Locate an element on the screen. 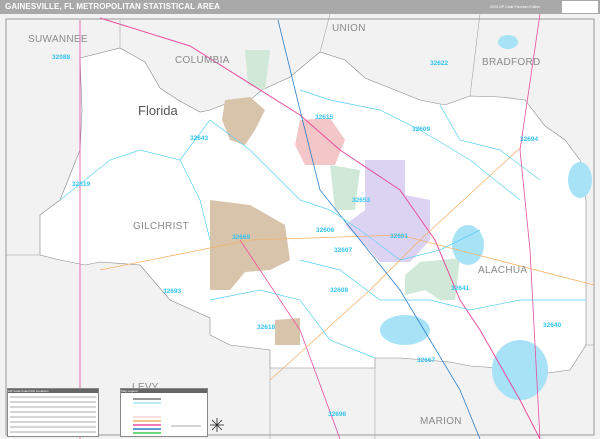 Image resolution: width=600 pixels, height=439 pixels. county-label-bradford: BRADFORD is located at coordinates (511, 62).